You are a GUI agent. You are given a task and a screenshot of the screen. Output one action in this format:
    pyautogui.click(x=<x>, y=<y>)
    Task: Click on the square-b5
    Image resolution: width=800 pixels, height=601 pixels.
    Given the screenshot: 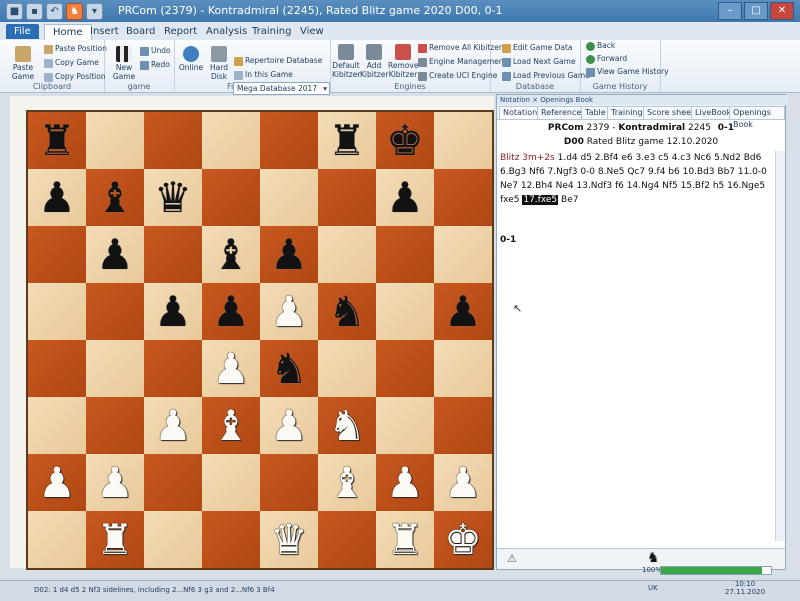 What is the action you would take?
    pyautogui.click(x=405, y=368)
    